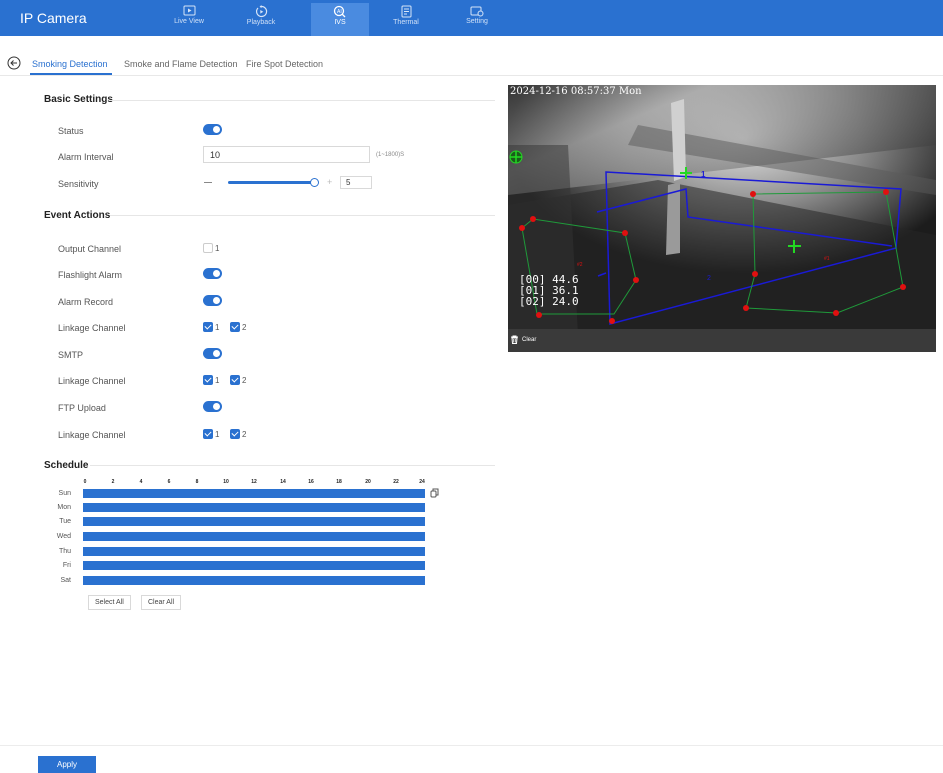 The image size is (943, 773). What do you see at coordinates (90, 275) in the screenshot?
I see `flashlight-alarm-label: Flashlight Alarm` at bounding box center [90, 275].